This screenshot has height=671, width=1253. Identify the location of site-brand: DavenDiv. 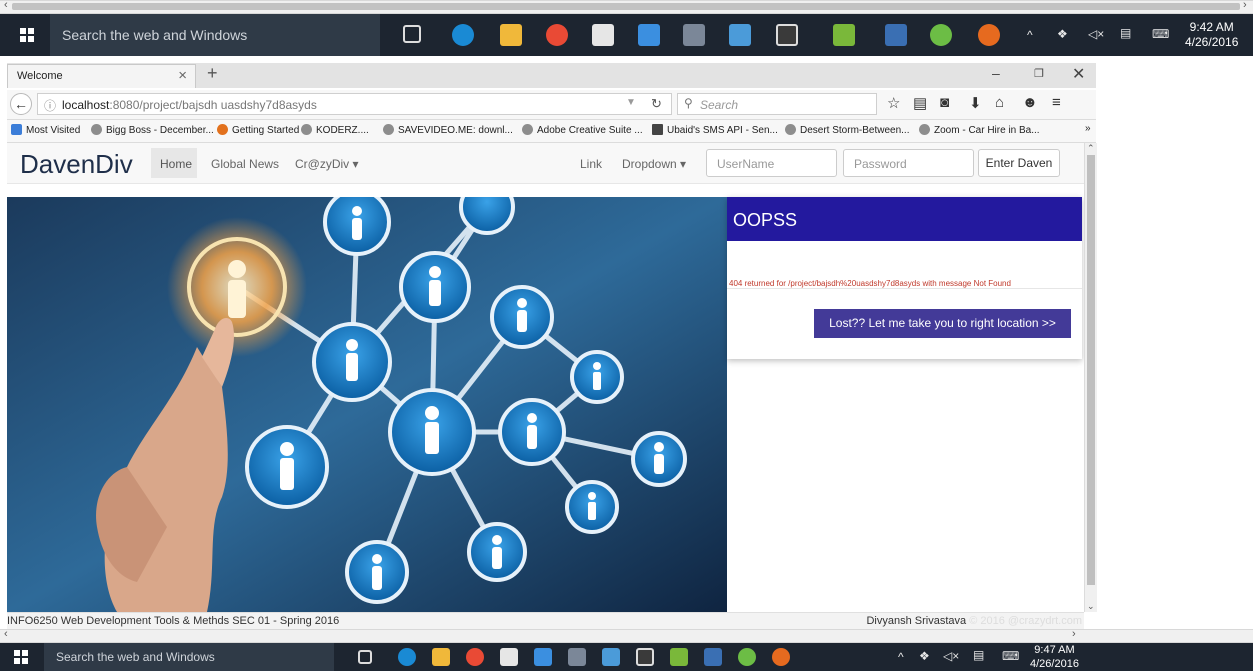
(76, 164).